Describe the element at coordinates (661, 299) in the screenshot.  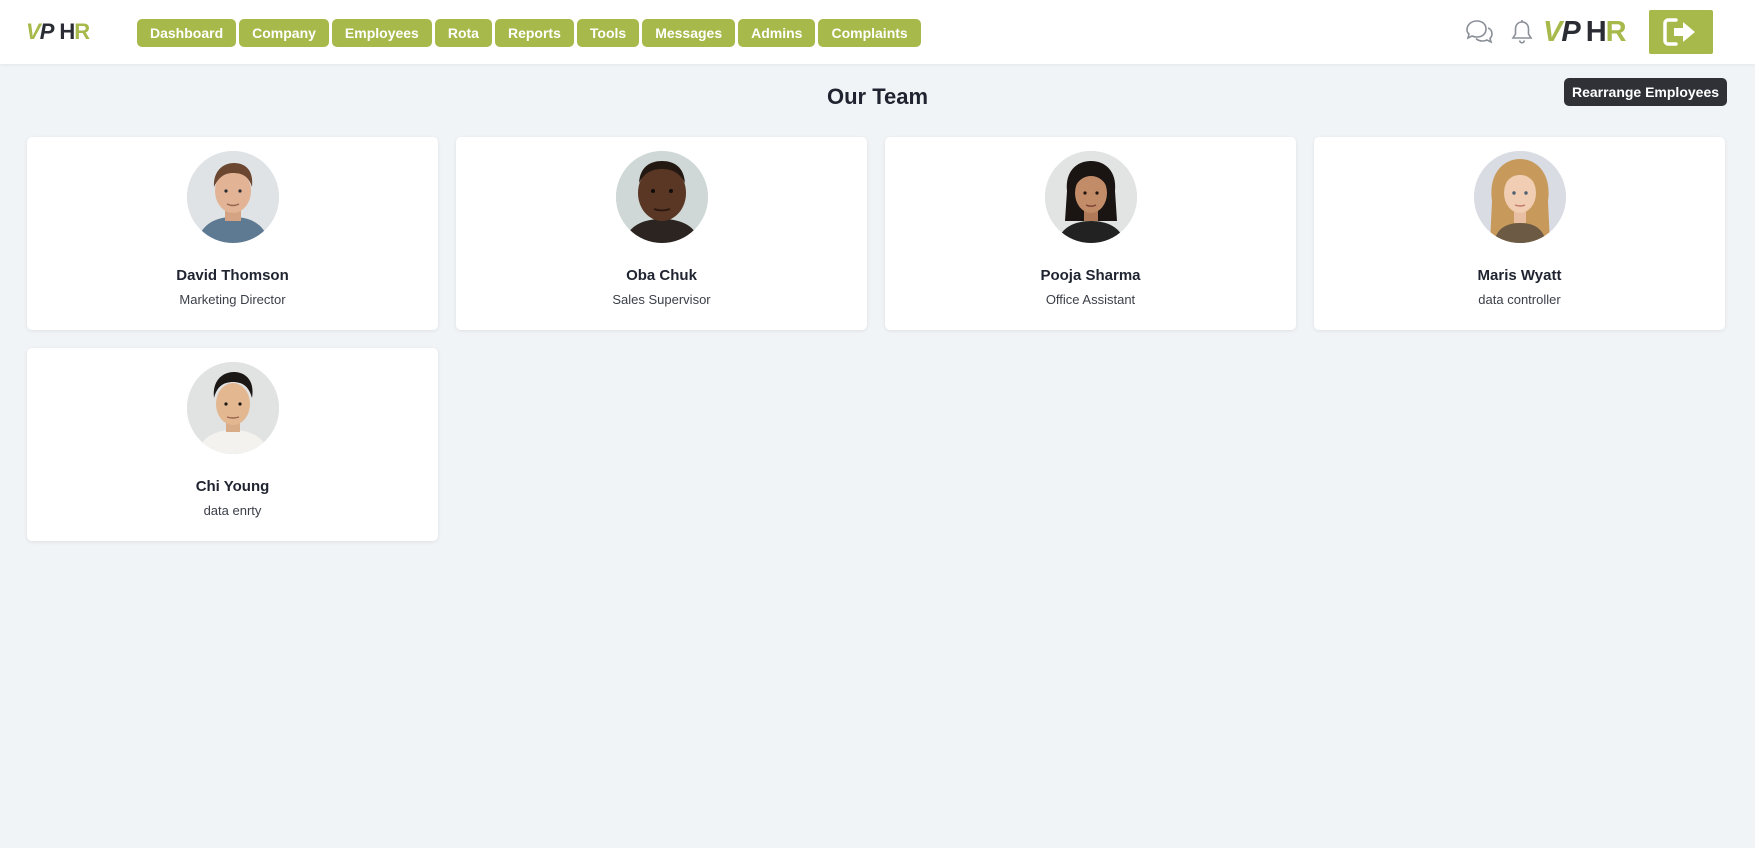
I see `employee-role: Sales Supervisor` at that location.